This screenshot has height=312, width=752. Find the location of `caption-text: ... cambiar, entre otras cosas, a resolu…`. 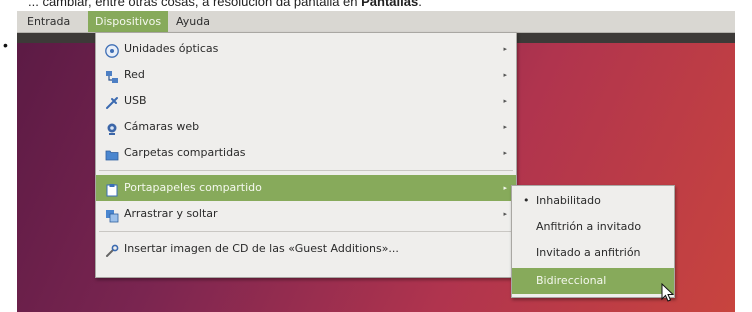

caption-text: ... cambiar, entre otras cosas, a resolu… is located at coordinates (225, 4).